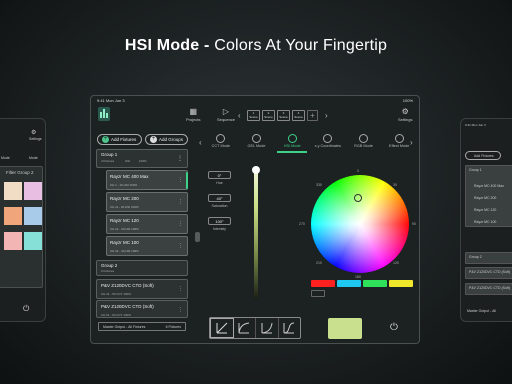 The width and height of the screenshot is (512, 384). I want to click on projects-button: ▦ Projects, so click(193, 114).